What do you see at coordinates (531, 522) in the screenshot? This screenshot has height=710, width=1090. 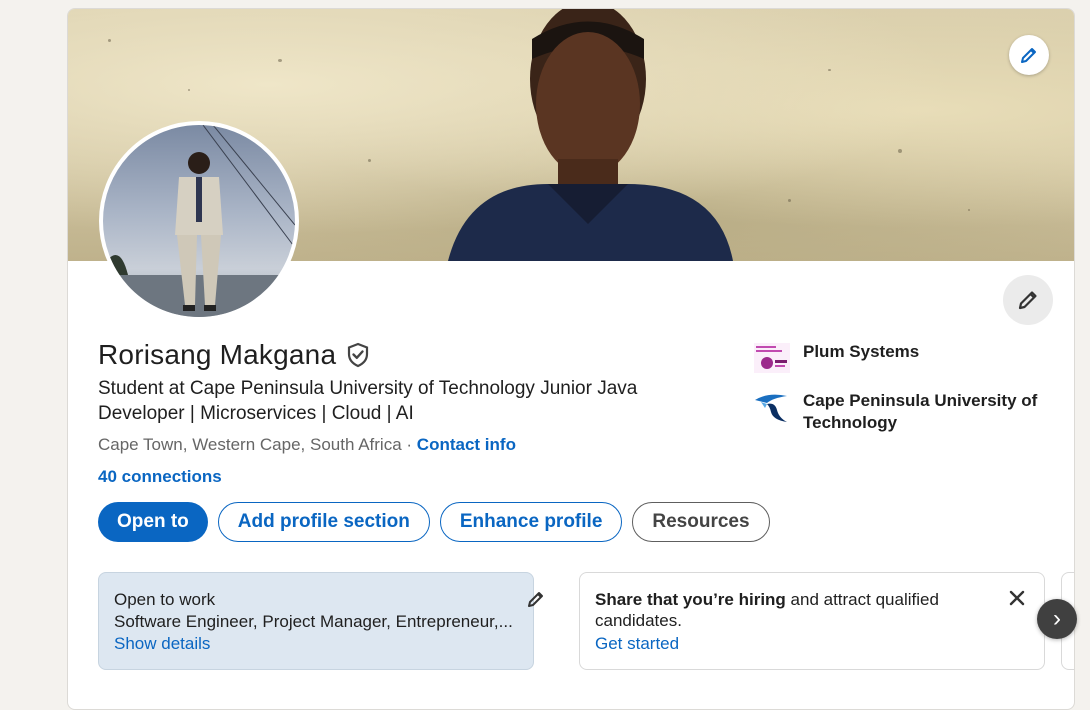 I see `enhance-profile-button: Enhance profile` at bounding box center [531, 522].